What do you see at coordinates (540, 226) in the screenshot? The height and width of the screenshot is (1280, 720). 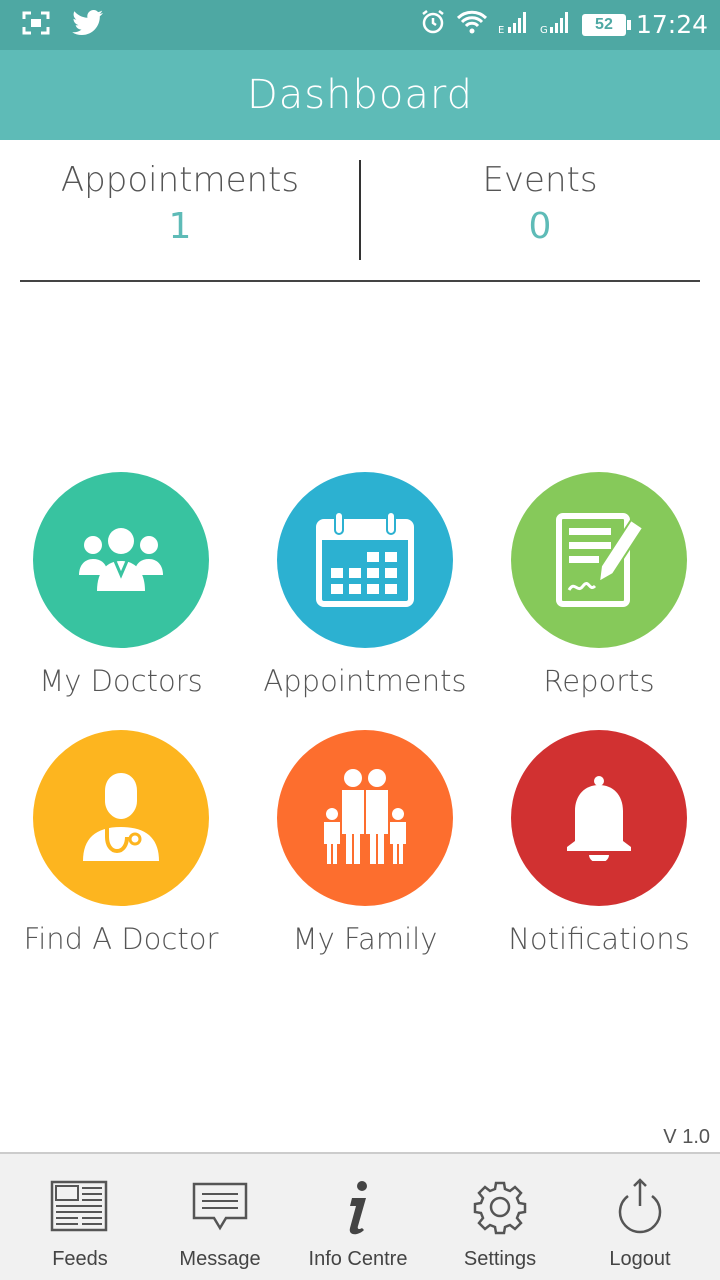 I see `events-counter-value: 0` at bounding box center [540, 226].